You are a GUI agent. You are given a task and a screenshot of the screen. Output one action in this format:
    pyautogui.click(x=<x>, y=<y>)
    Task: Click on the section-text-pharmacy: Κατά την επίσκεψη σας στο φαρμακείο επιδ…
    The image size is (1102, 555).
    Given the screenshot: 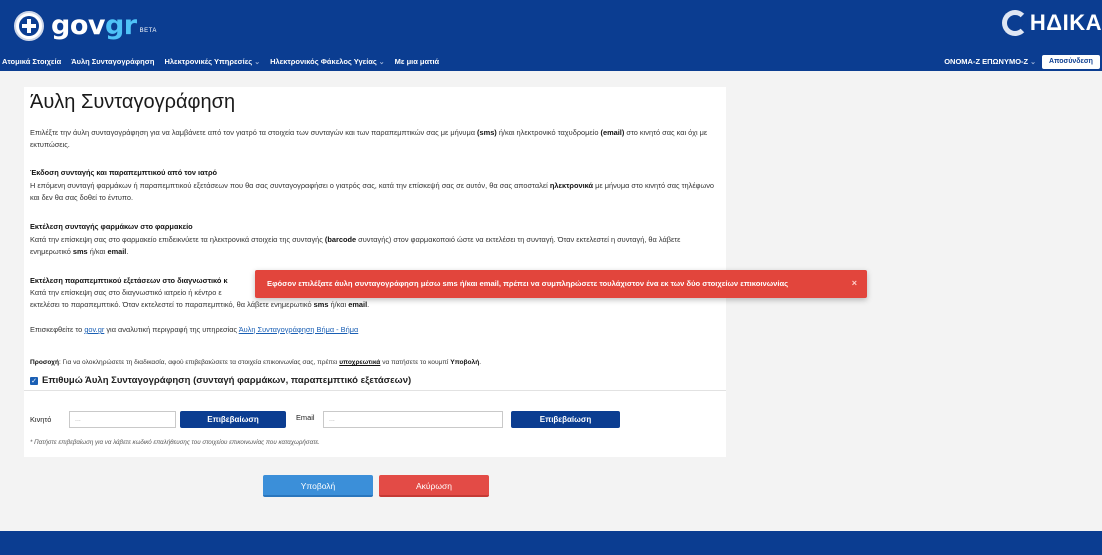 What is the action you would take?
    pyautogui.click(x=375, y=246)
    